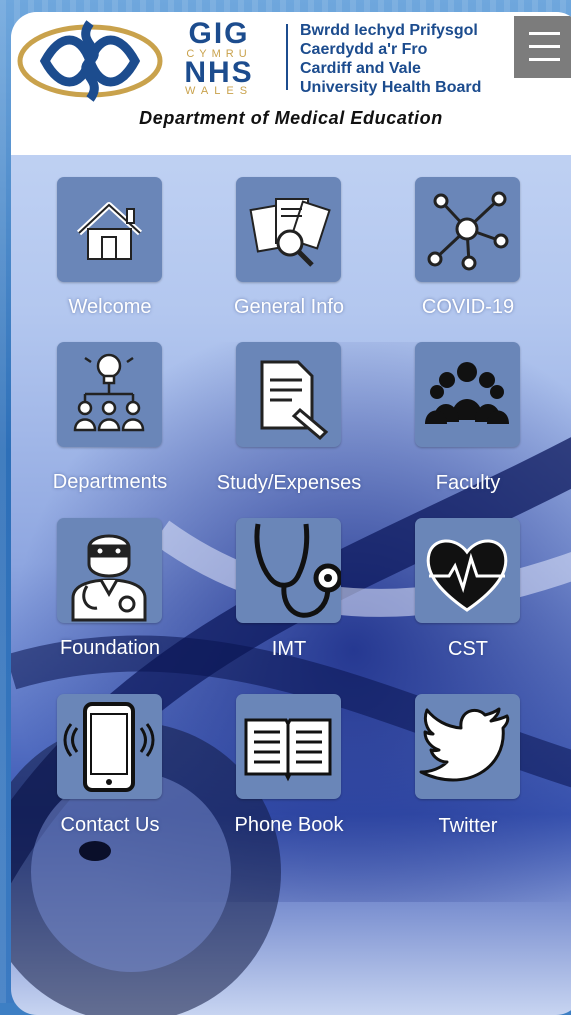 The width and height of the screenshot is (571, 1015). I want to click on tile-twitter, so click(467, 746).